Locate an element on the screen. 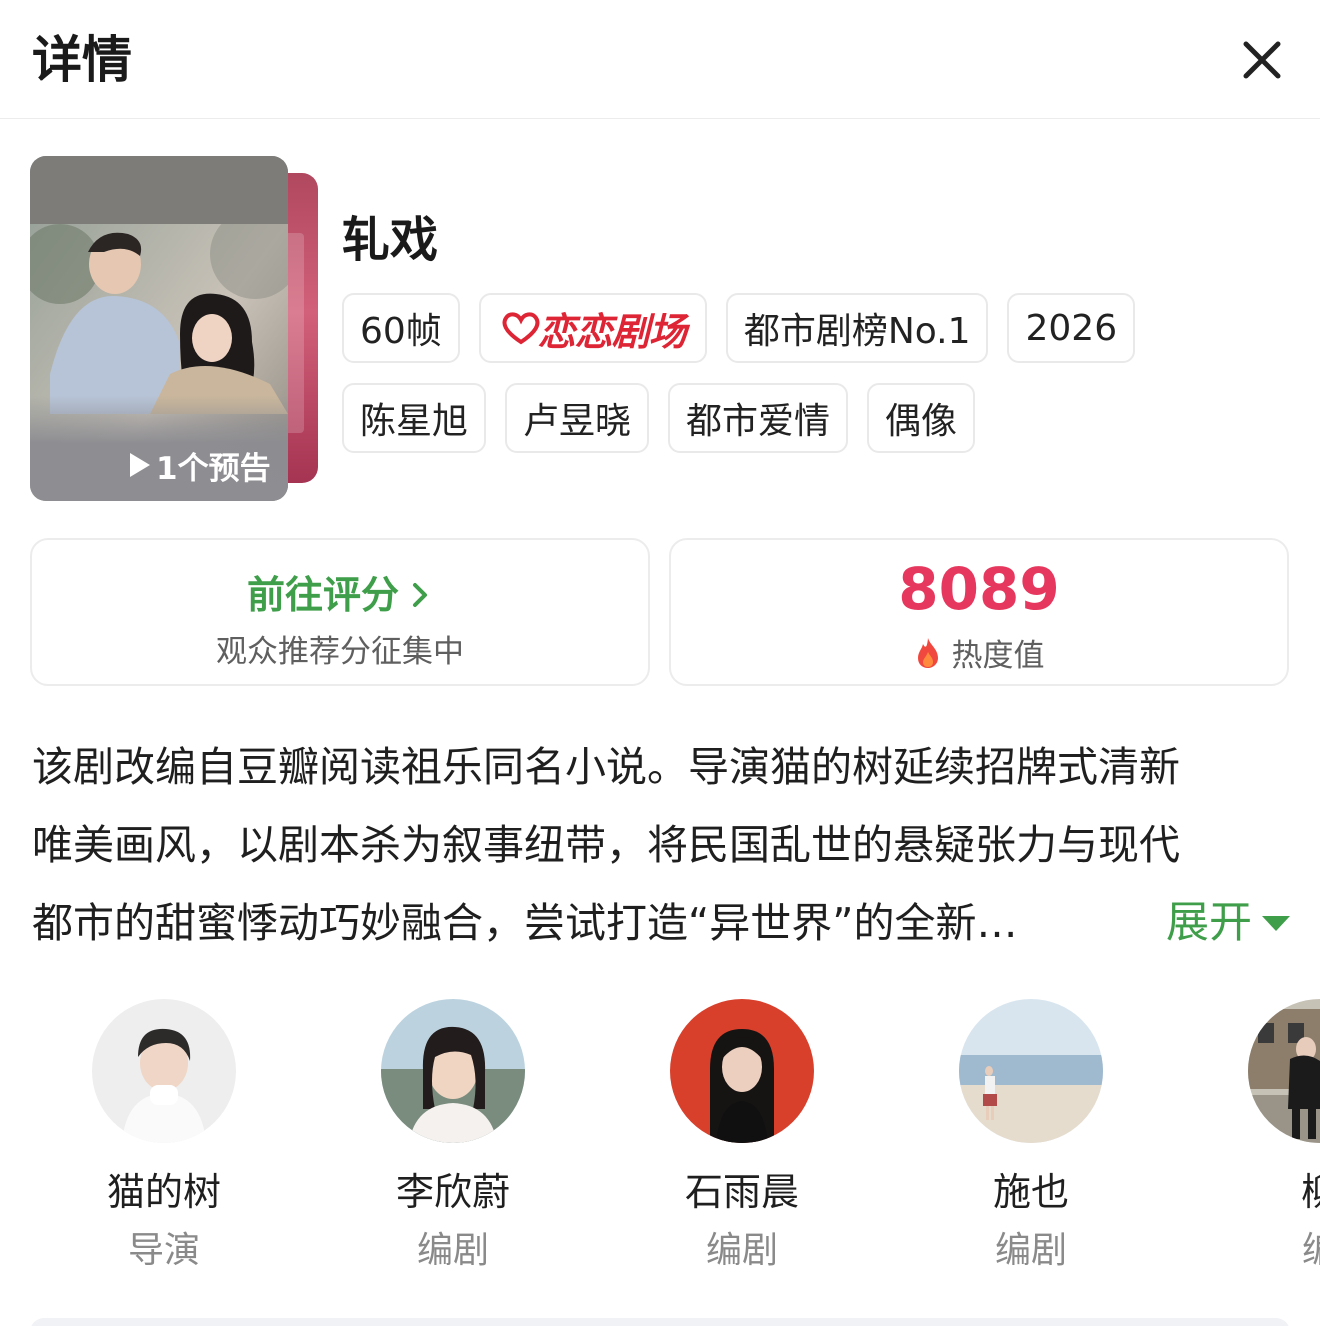 The width and height of the screenshot is (1320, 1326). person-role: 编 is located at coordinates (1310, 1250).